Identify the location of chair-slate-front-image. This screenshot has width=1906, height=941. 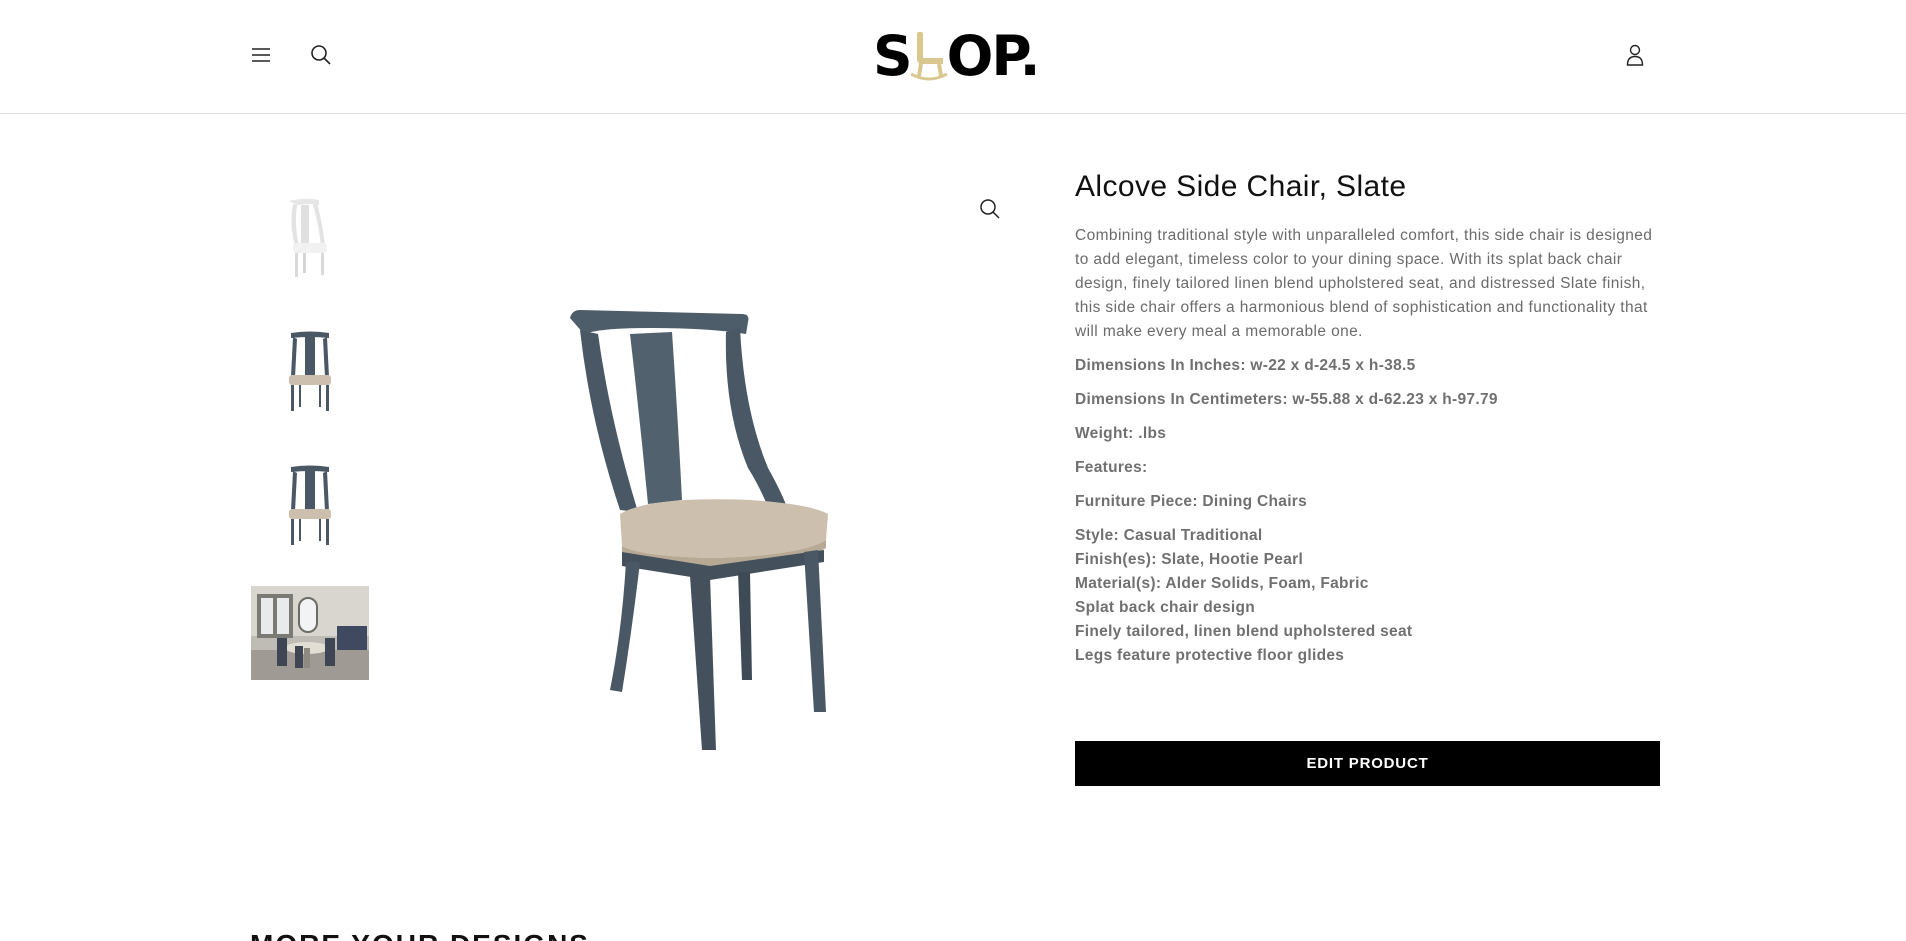
(310, 371).